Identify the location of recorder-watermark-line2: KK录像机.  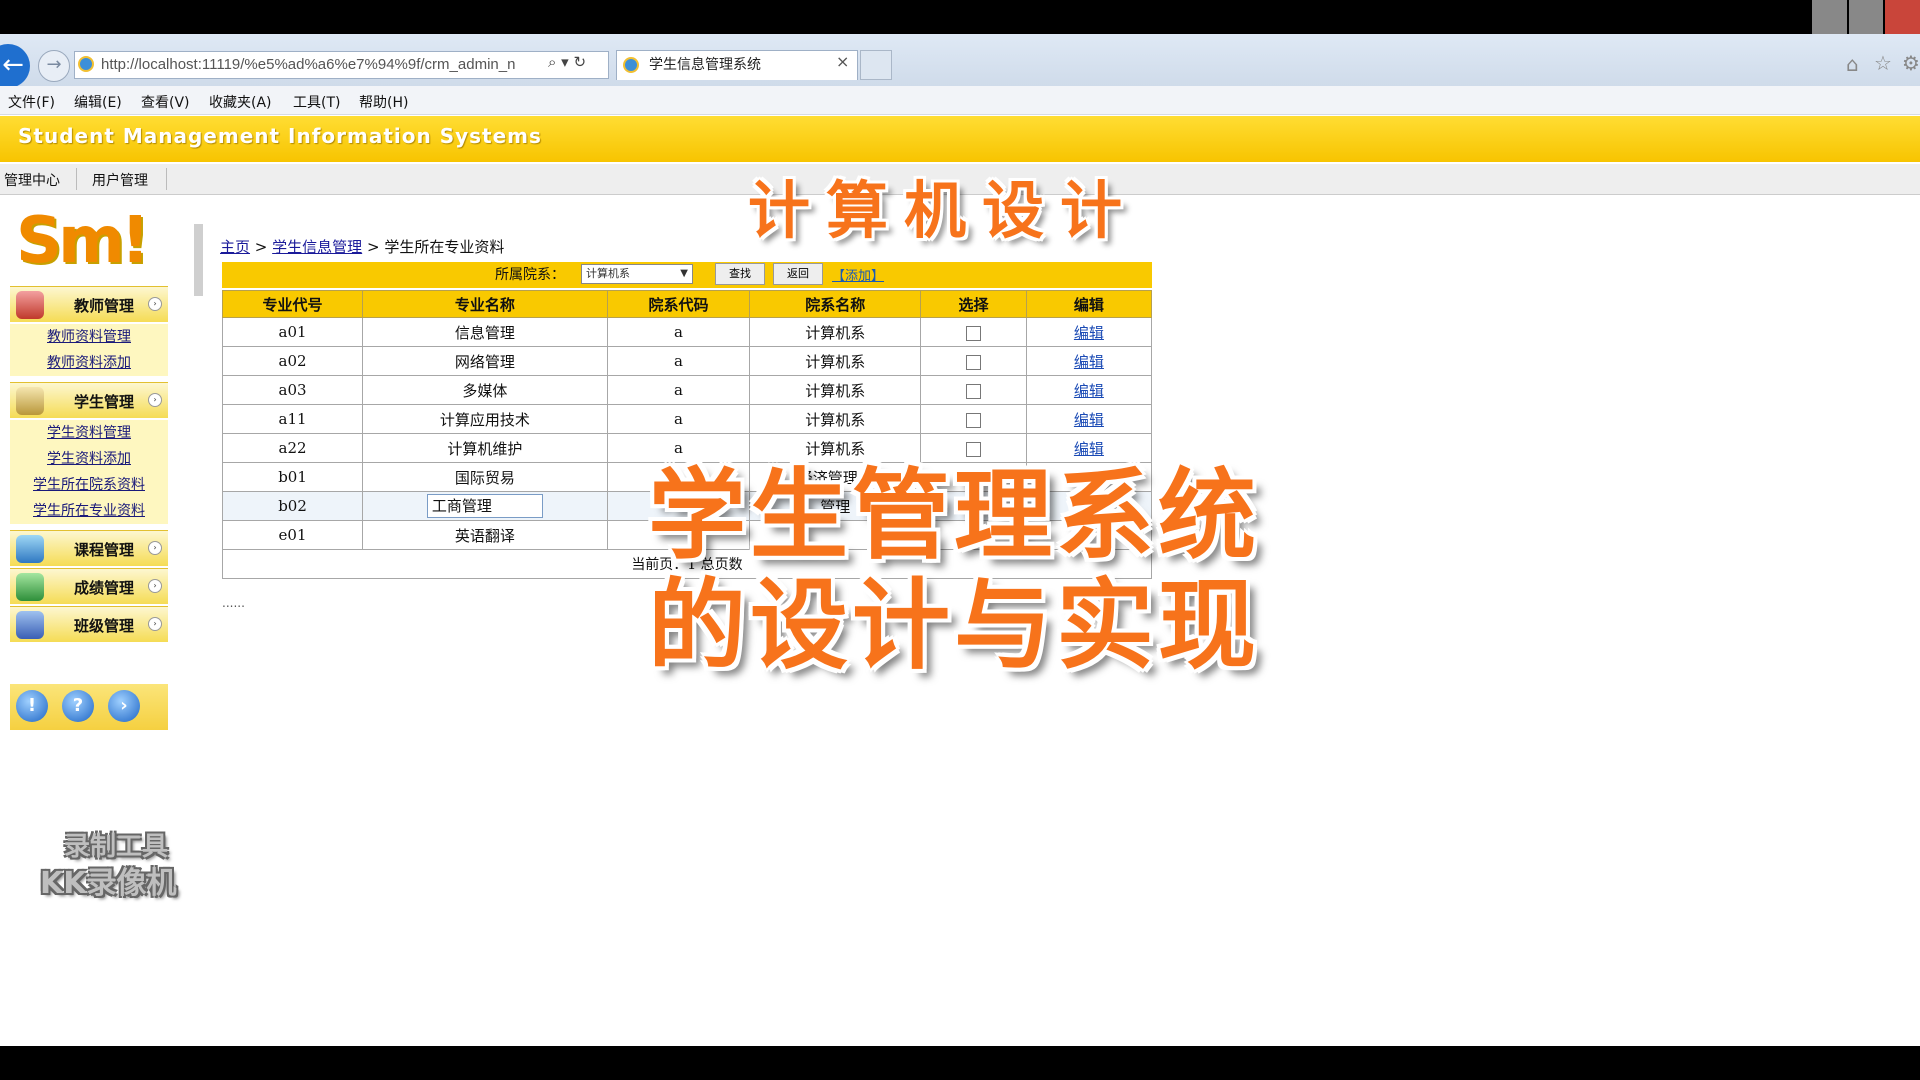
(108, 883).